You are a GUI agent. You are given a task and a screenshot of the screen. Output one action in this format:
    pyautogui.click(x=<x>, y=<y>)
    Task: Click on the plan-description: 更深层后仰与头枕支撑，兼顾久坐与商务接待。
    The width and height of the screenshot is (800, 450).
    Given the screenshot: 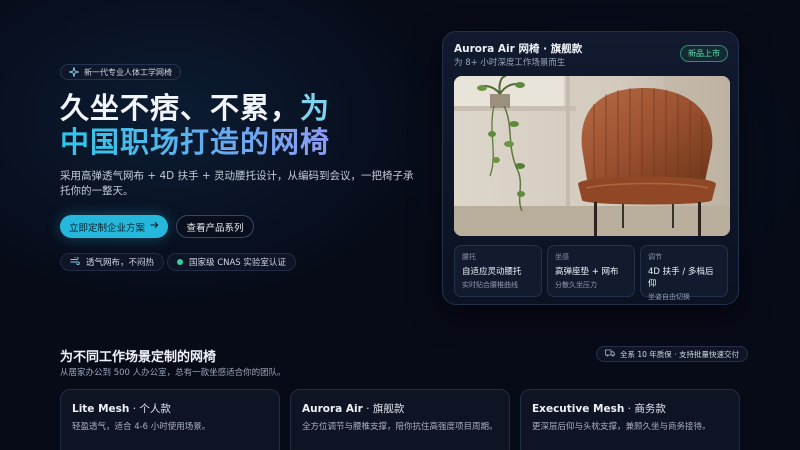 What is the action you would take?
    pyautogui.click(x=621, y=427)
    